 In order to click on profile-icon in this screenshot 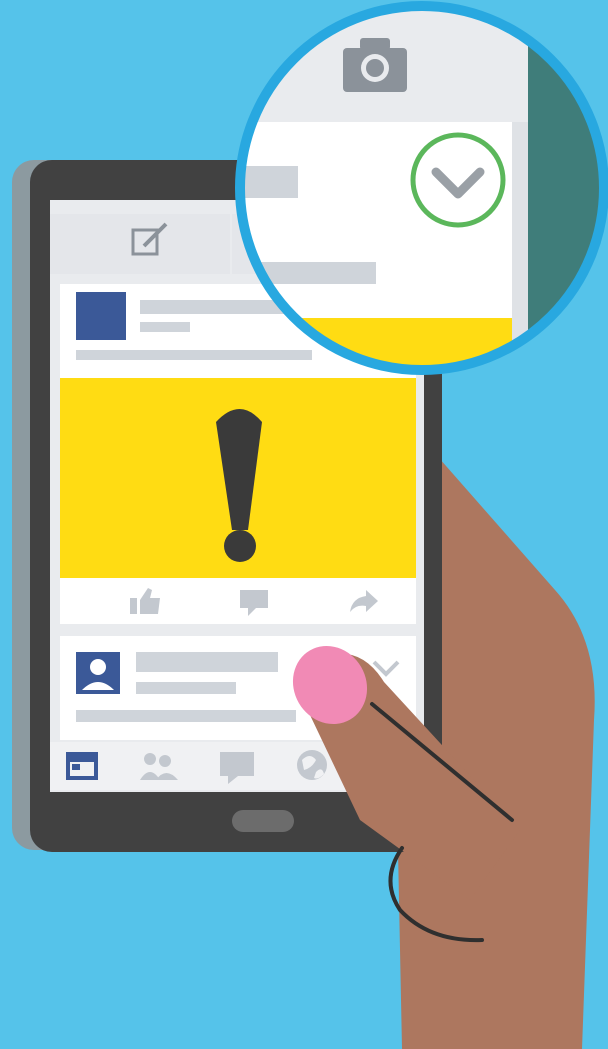, I will do `click(98, 673)`.